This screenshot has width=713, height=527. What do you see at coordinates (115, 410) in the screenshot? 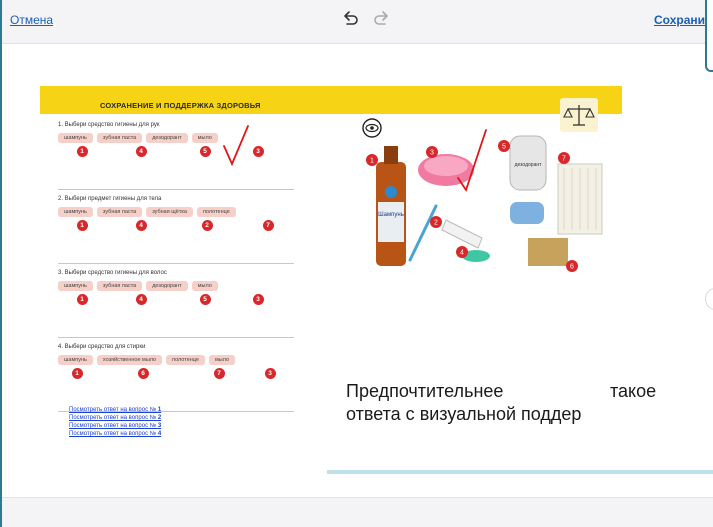
I see `answer-link-1: Посмотреть ответ на вопрос № 1` at bounding box center [115, 410].